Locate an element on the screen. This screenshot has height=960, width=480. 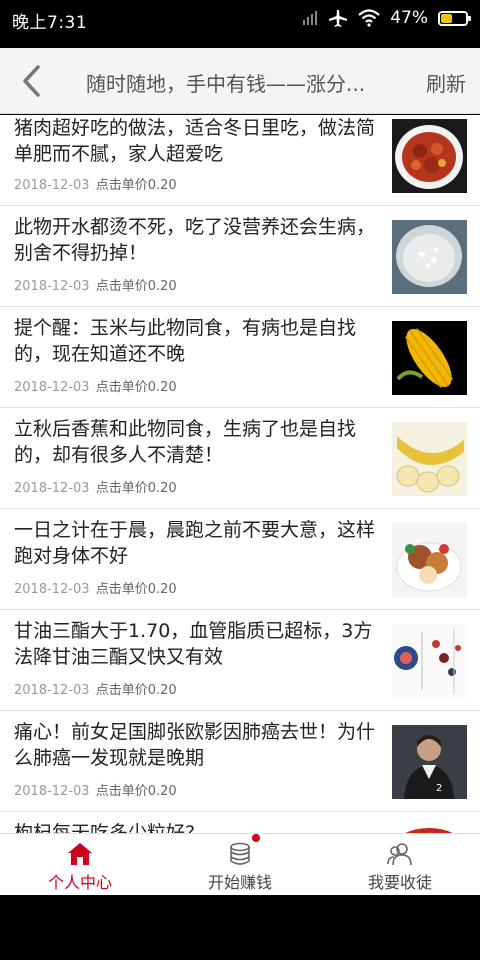
back-button is located at coordinates (33, 81).